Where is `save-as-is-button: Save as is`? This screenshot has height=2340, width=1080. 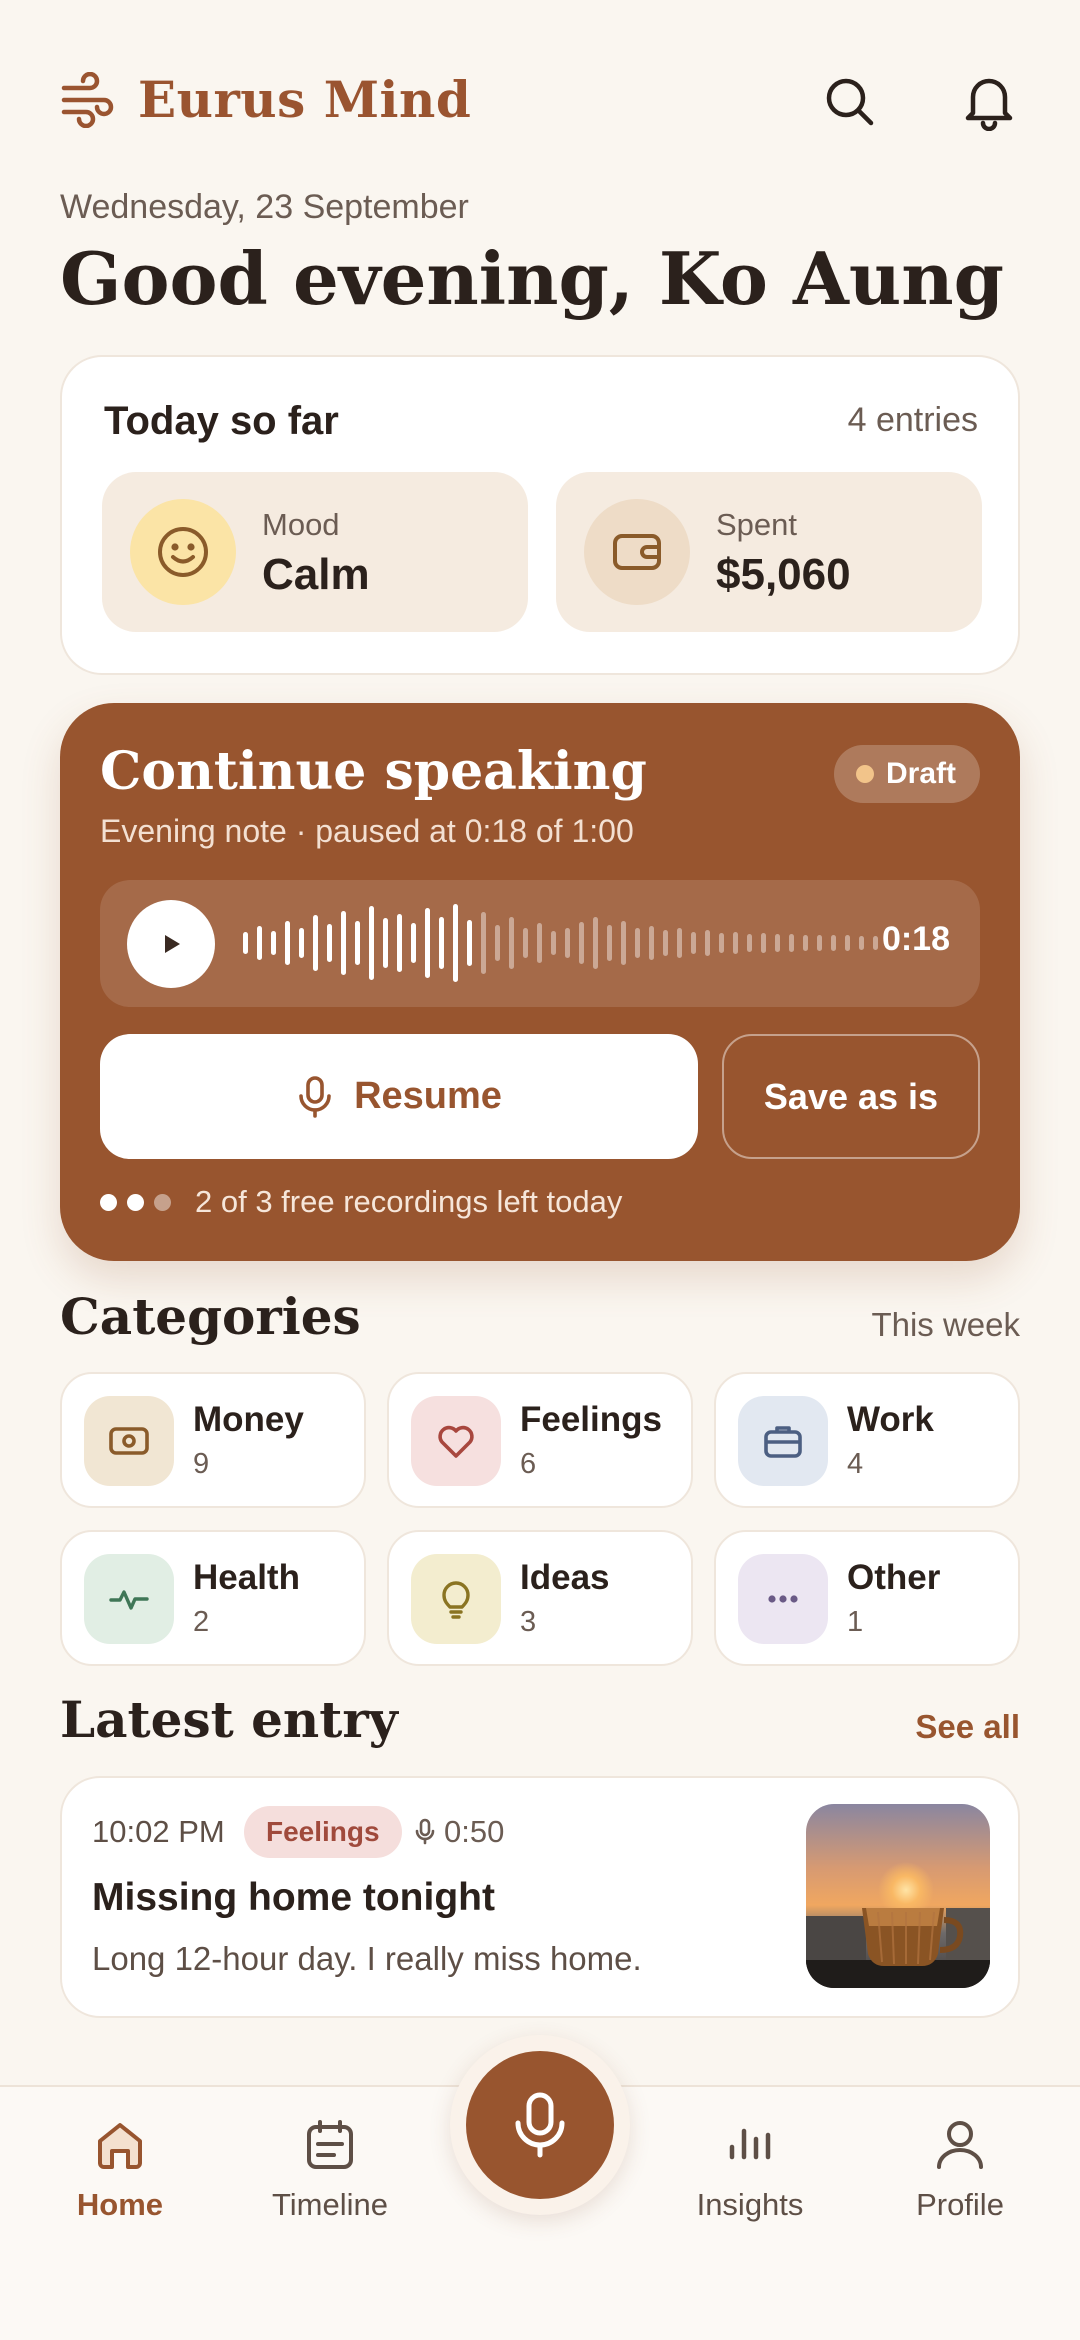 save-as-is-button: Save as is is located at coordinates (851, 1096).